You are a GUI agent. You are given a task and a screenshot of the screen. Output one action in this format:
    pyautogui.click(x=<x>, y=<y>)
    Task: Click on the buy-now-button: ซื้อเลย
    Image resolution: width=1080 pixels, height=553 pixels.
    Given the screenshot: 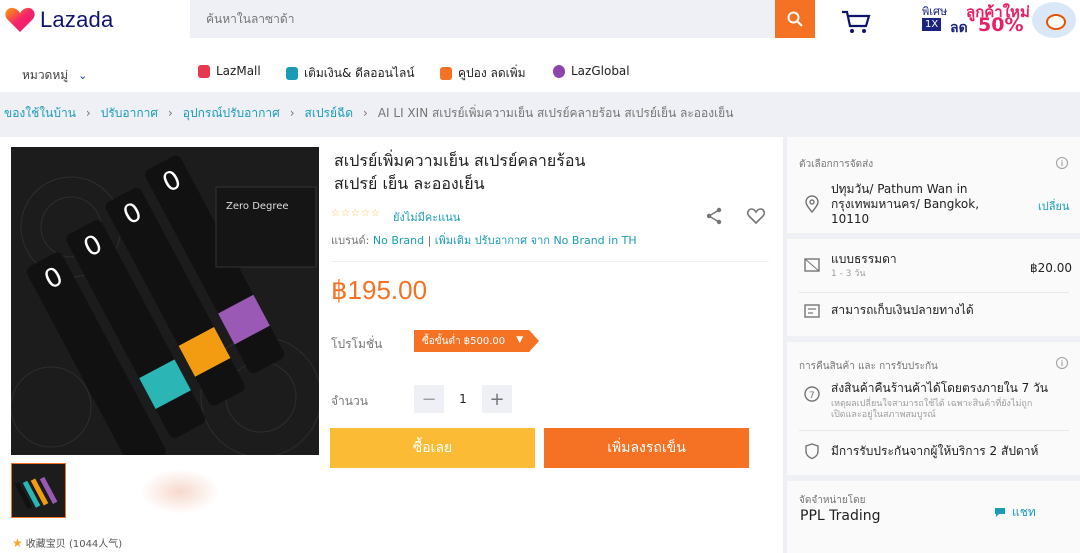 What is the action you would take?
    pyautogui.click(x=432, y=448)
    